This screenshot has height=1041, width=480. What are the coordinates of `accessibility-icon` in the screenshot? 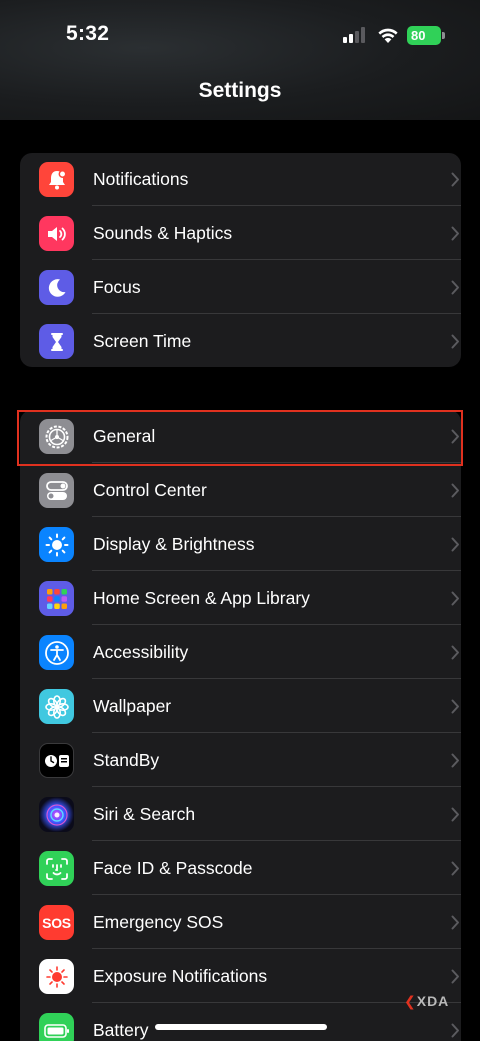 It's located at (56, 652).